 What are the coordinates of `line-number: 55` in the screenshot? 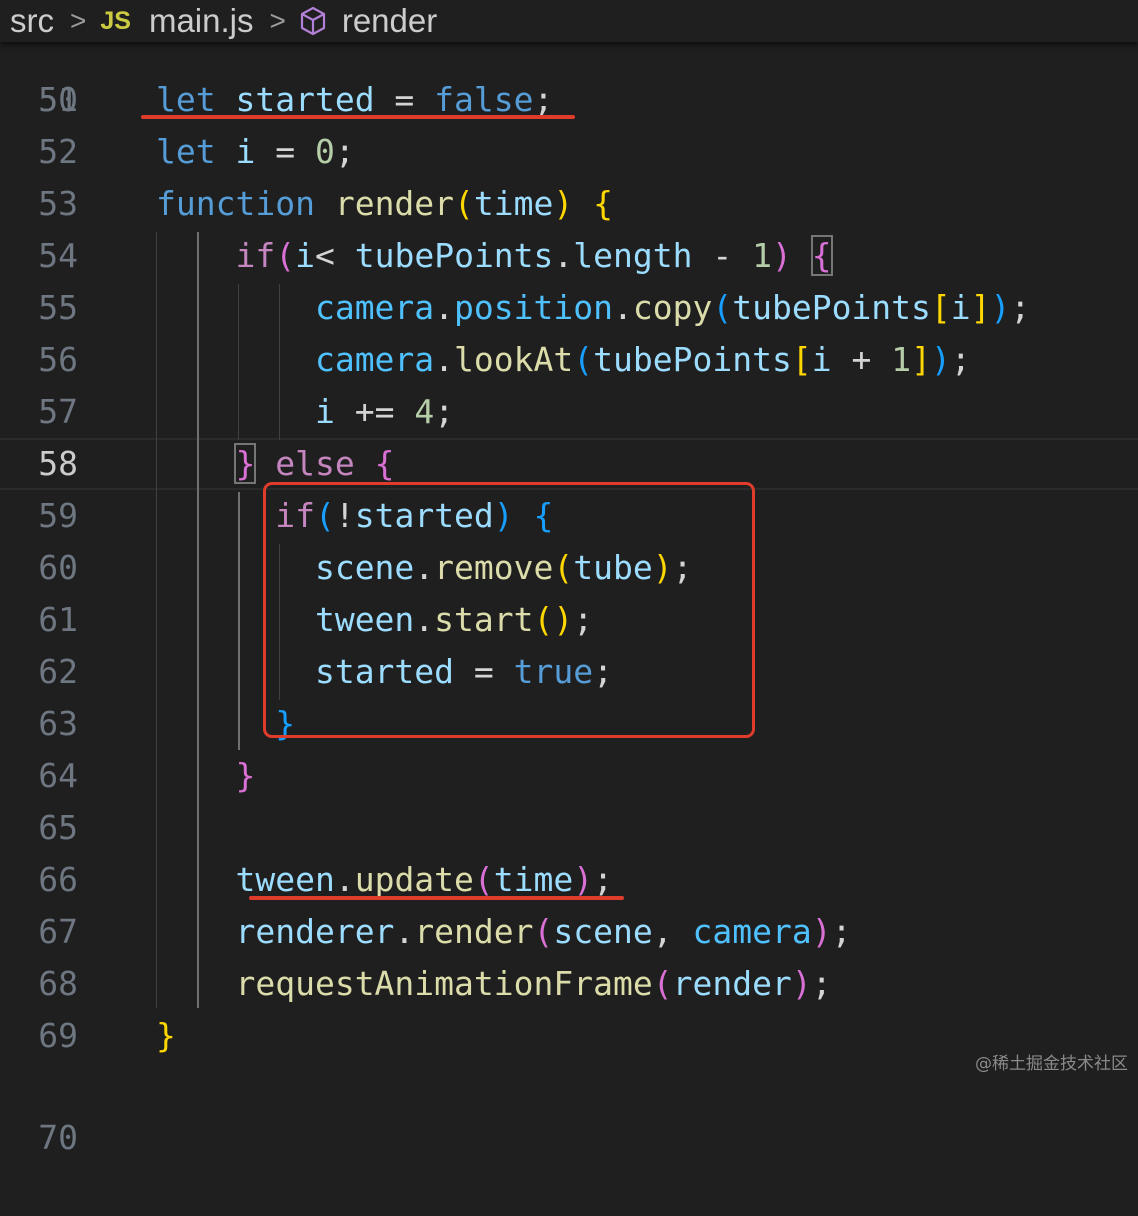 It's located at (58, 307).